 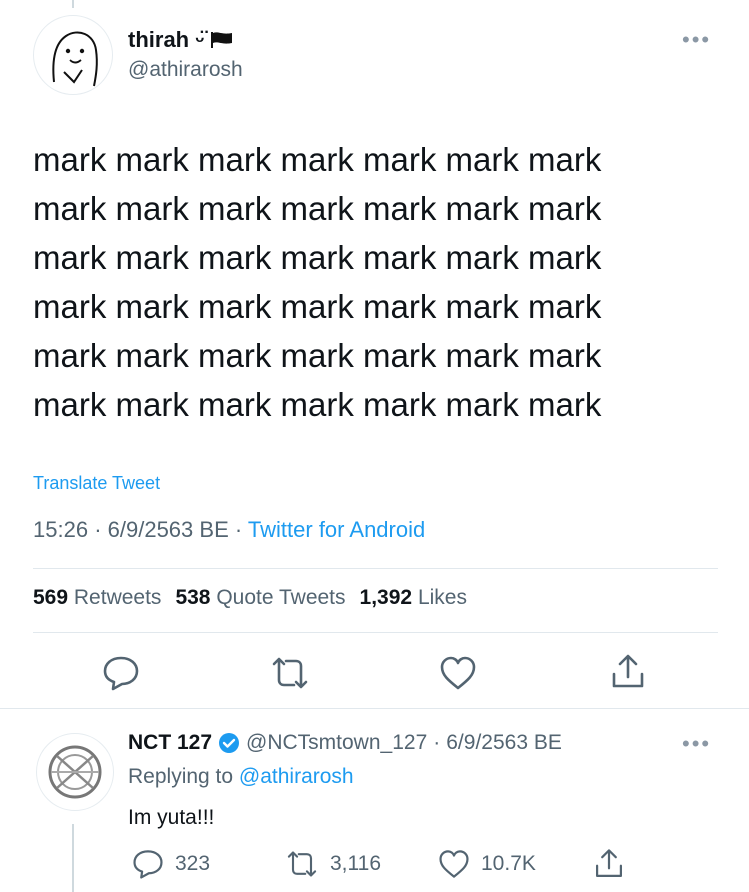 I want to click on quote-tweets-stat: 538 Quote Tweets, so click(x=260, y=597).